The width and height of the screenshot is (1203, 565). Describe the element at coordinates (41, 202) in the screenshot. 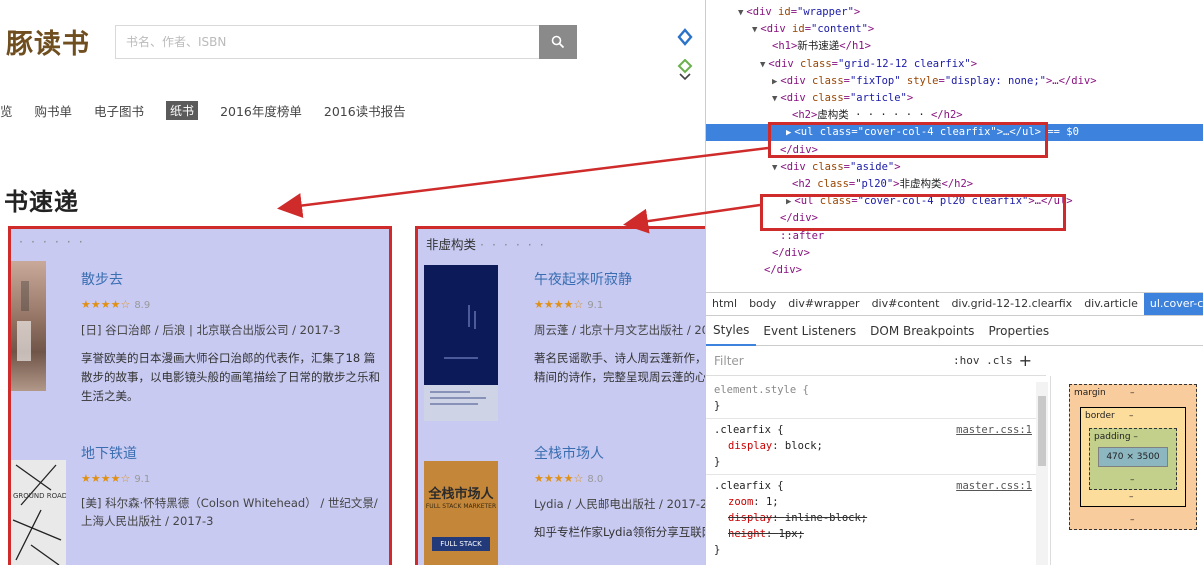

I see `section-title: 书速递` at that location.